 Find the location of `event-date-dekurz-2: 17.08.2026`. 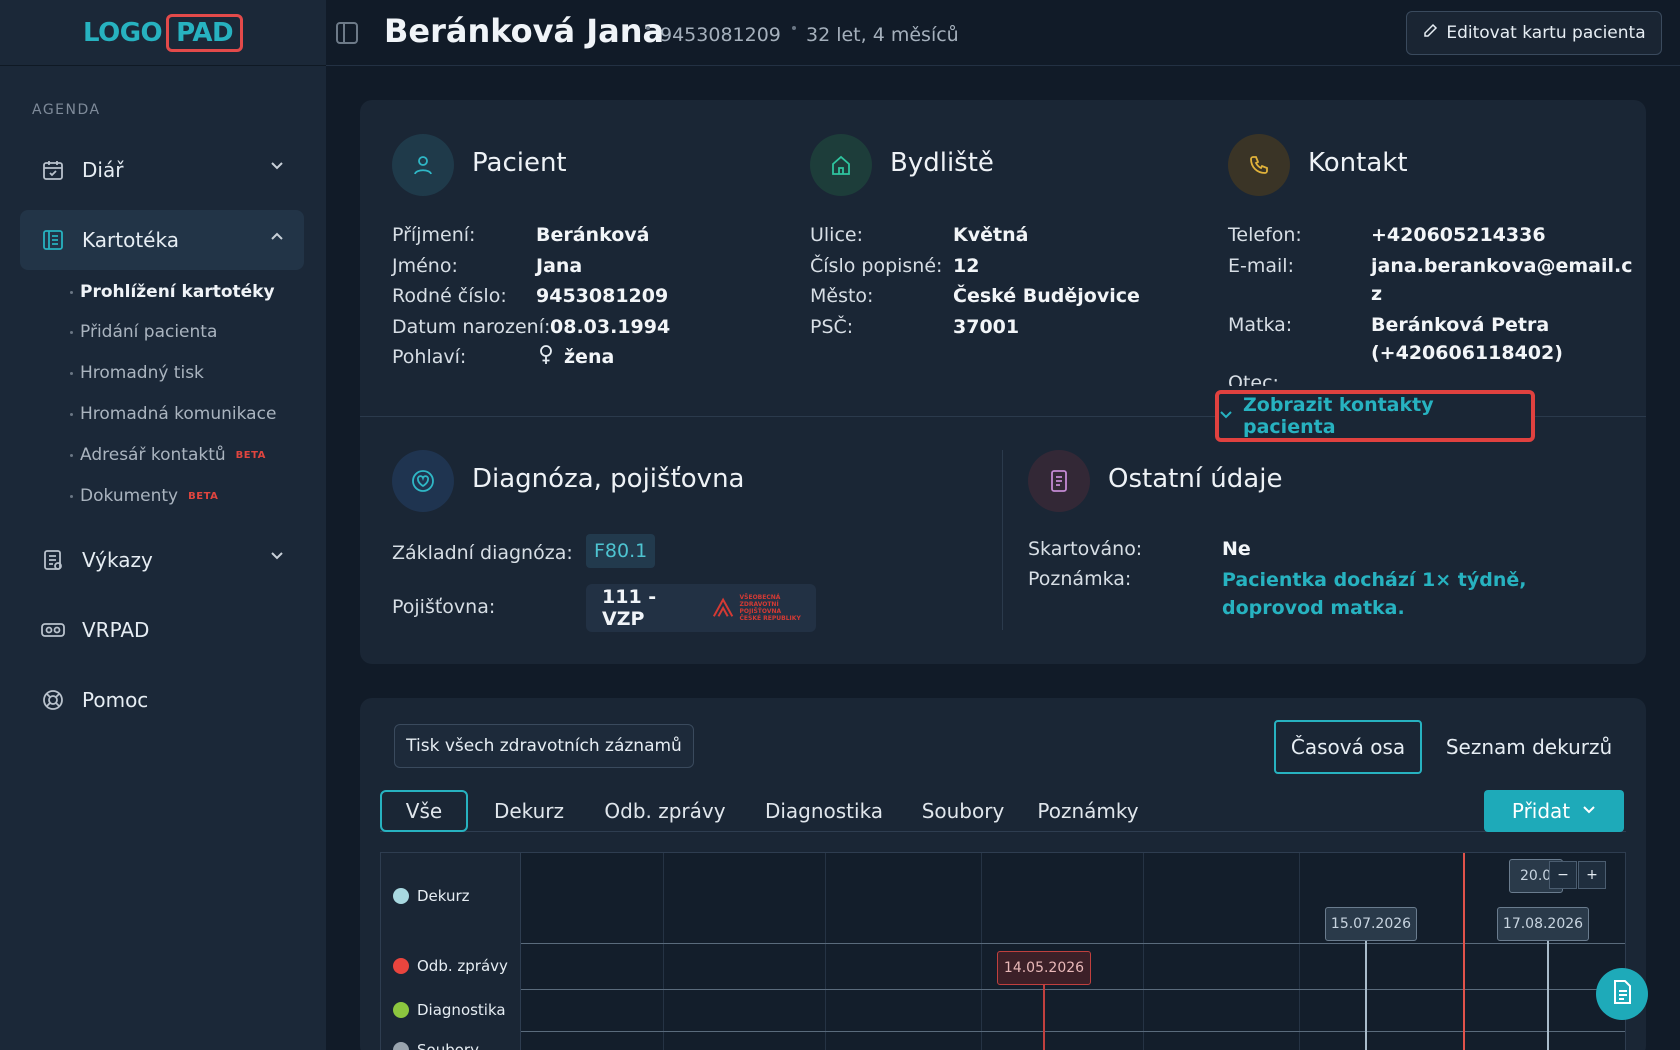

event-date-dekurz-2: 17.08.2026 is located at coordinates (1543, 924).